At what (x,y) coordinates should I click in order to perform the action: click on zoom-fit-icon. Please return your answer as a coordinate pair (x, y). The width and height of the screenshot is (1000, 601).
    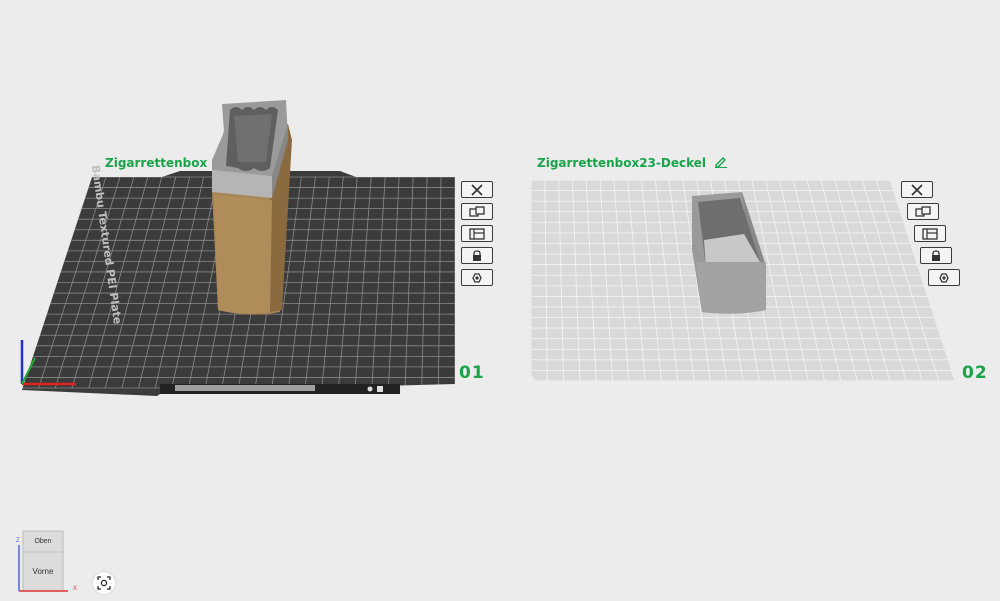
    Looking at the image, I should click on (104, 583).